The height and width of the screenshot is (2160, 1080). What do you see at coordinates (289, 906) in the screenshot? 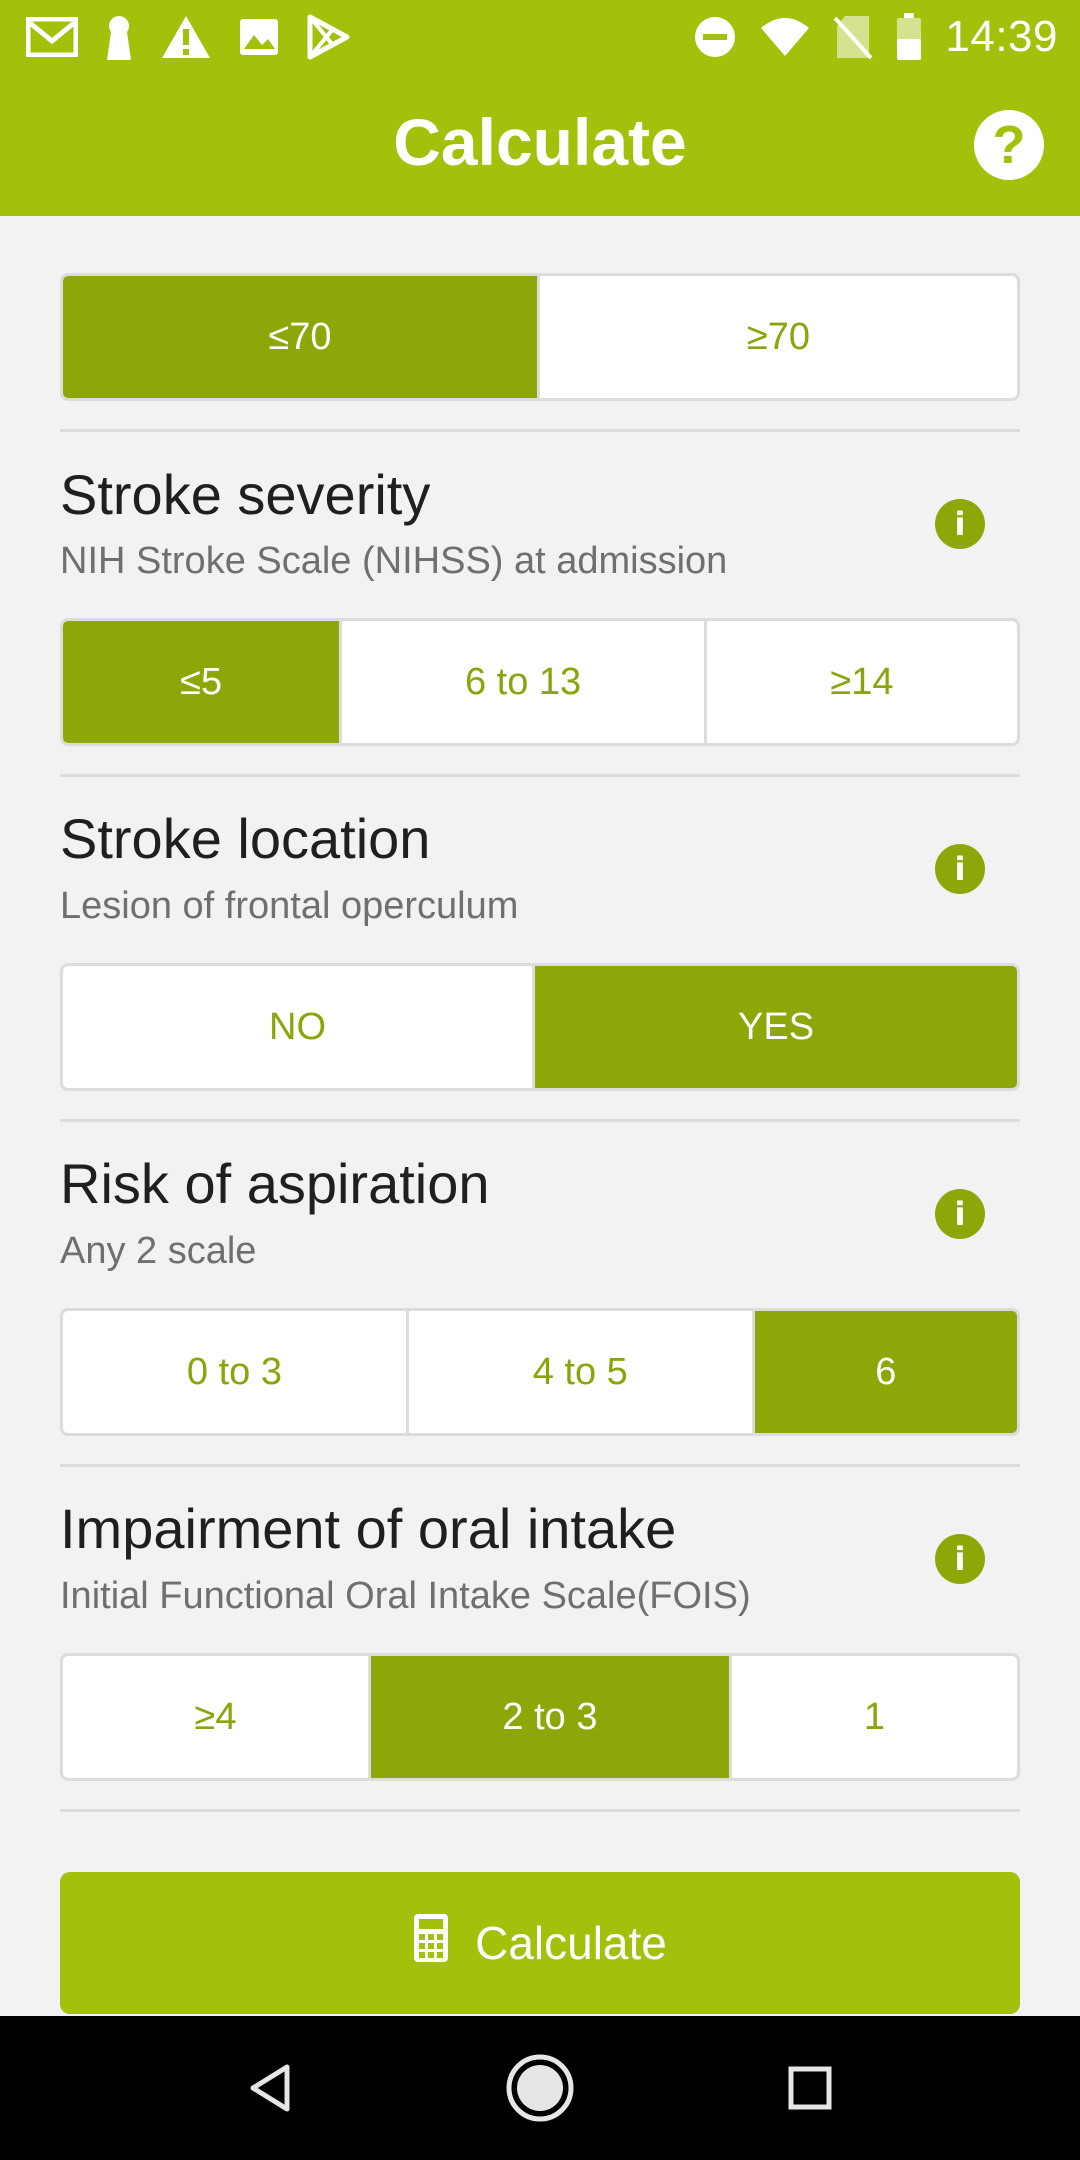
I see `stroke-location-subtitle: Lesion of frontal operculum` at bounding box center [289, 906].